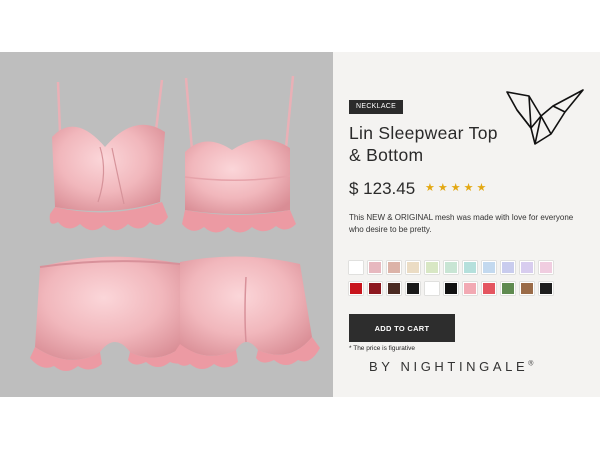 This screenshot has height=450, width=600. Describe the element at coordinates (423, 144) in the screenshot. I see `product-title: Lin Sleepwear Top & Bottom` at that location.